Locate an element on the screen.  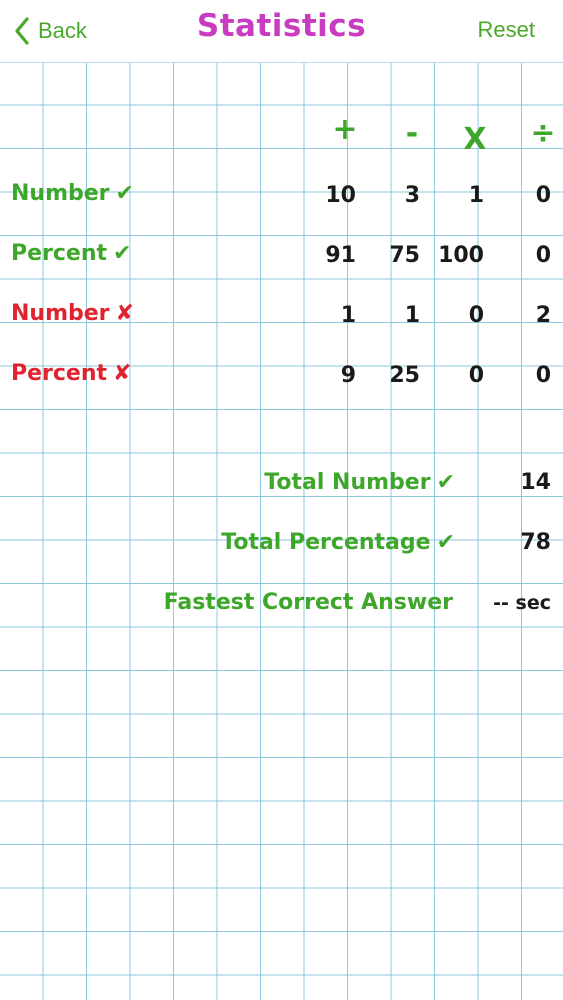
total-number-label: Total Number ✔ is located at coordinates (359, 482).